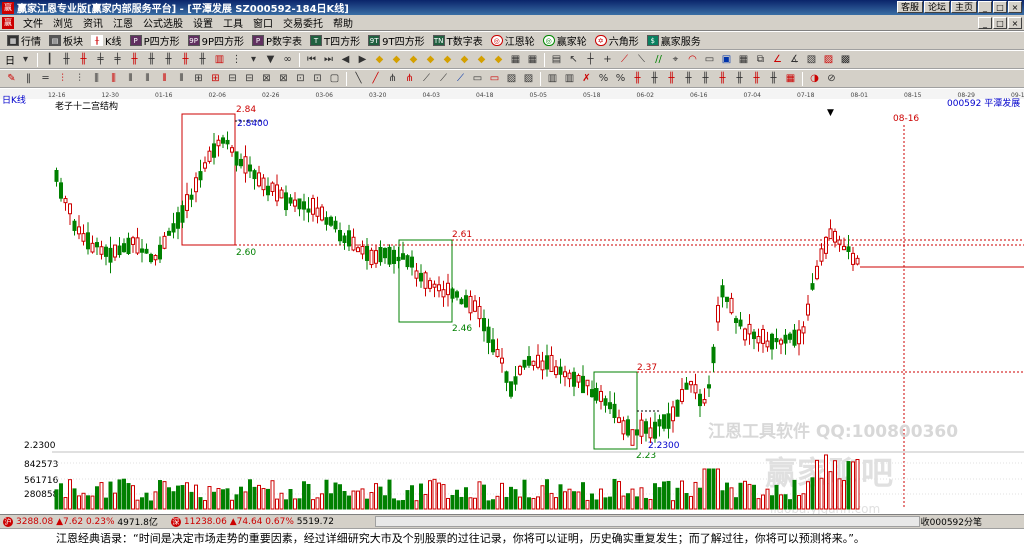 The height and width of the screenshot is (548, 1024). I want to click on menu-gann: 江恩, so click(123, 22).